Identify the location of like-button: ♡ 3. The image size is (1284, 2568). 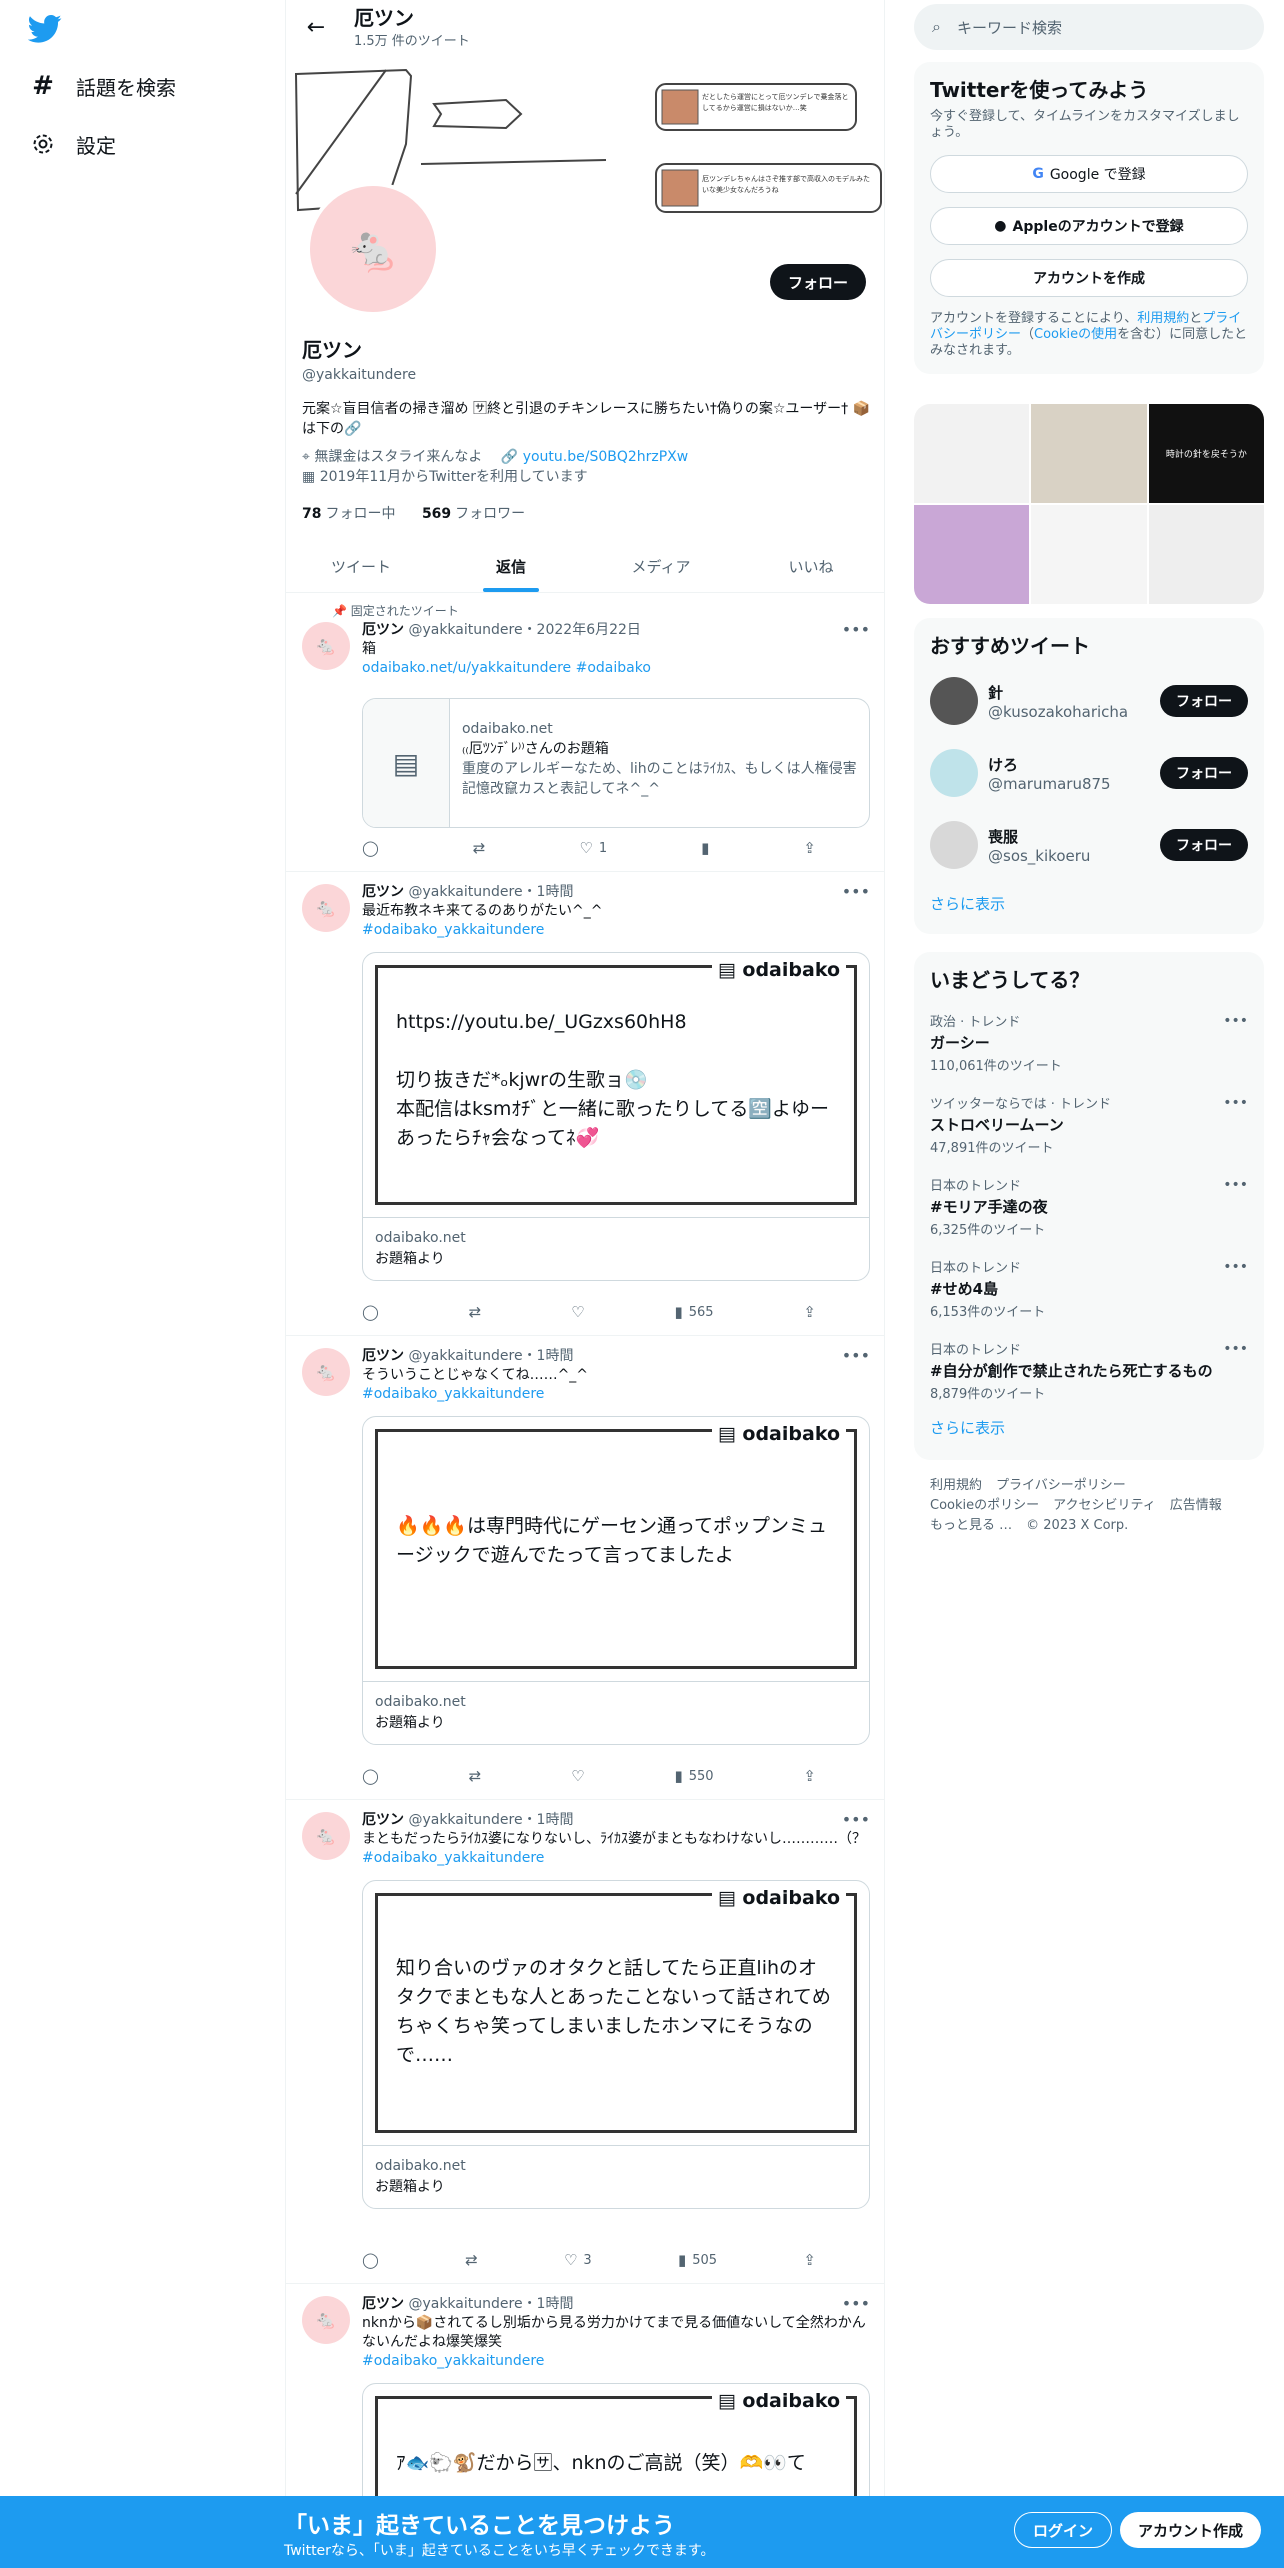
(578, 2260).